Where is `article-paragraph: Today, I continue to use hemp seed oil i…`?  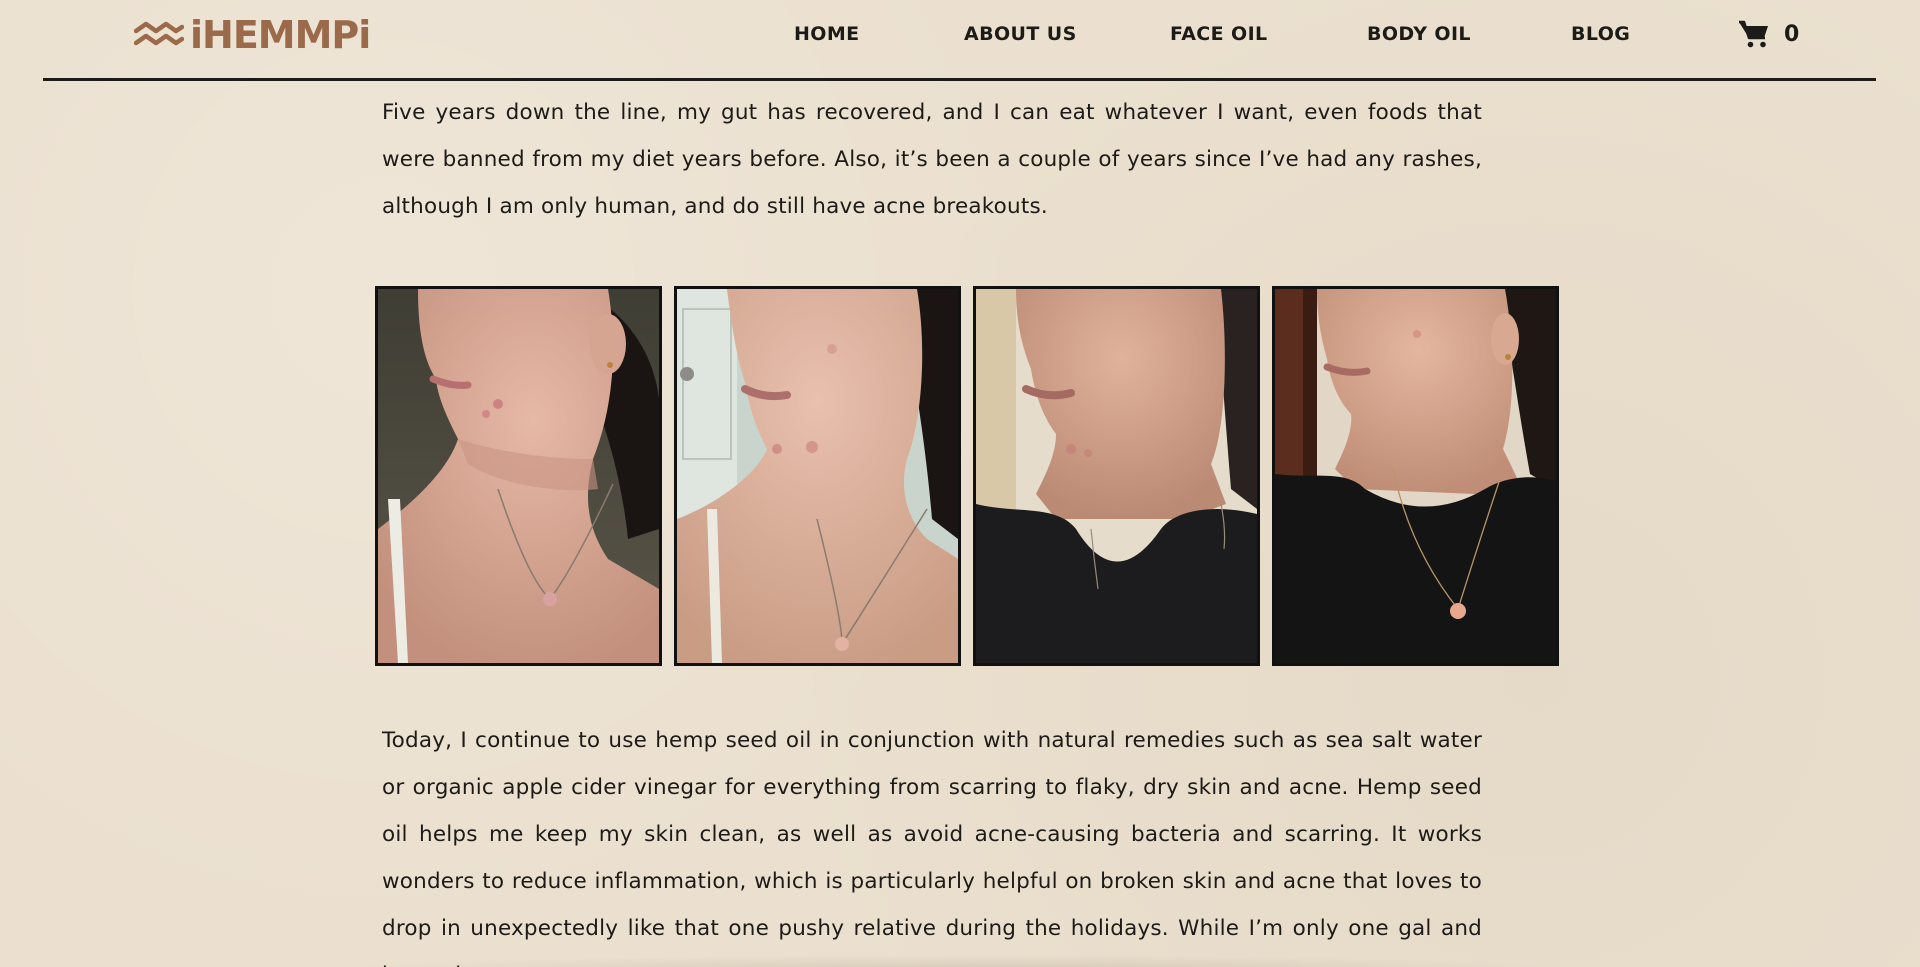 article-paragraph: Today, I continue to use hemp seed oil i… is located at coordinates (932, 847).